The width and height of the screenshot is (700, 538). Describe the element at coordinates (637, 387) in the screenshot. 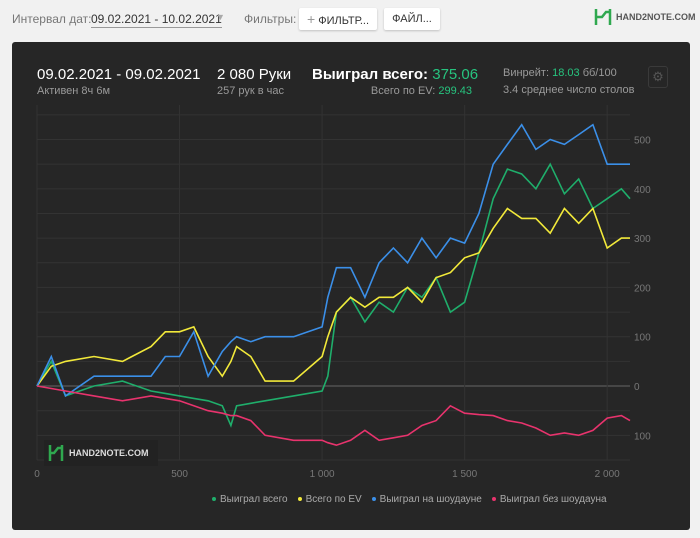

I see `y-tick-label: 0` at that location.